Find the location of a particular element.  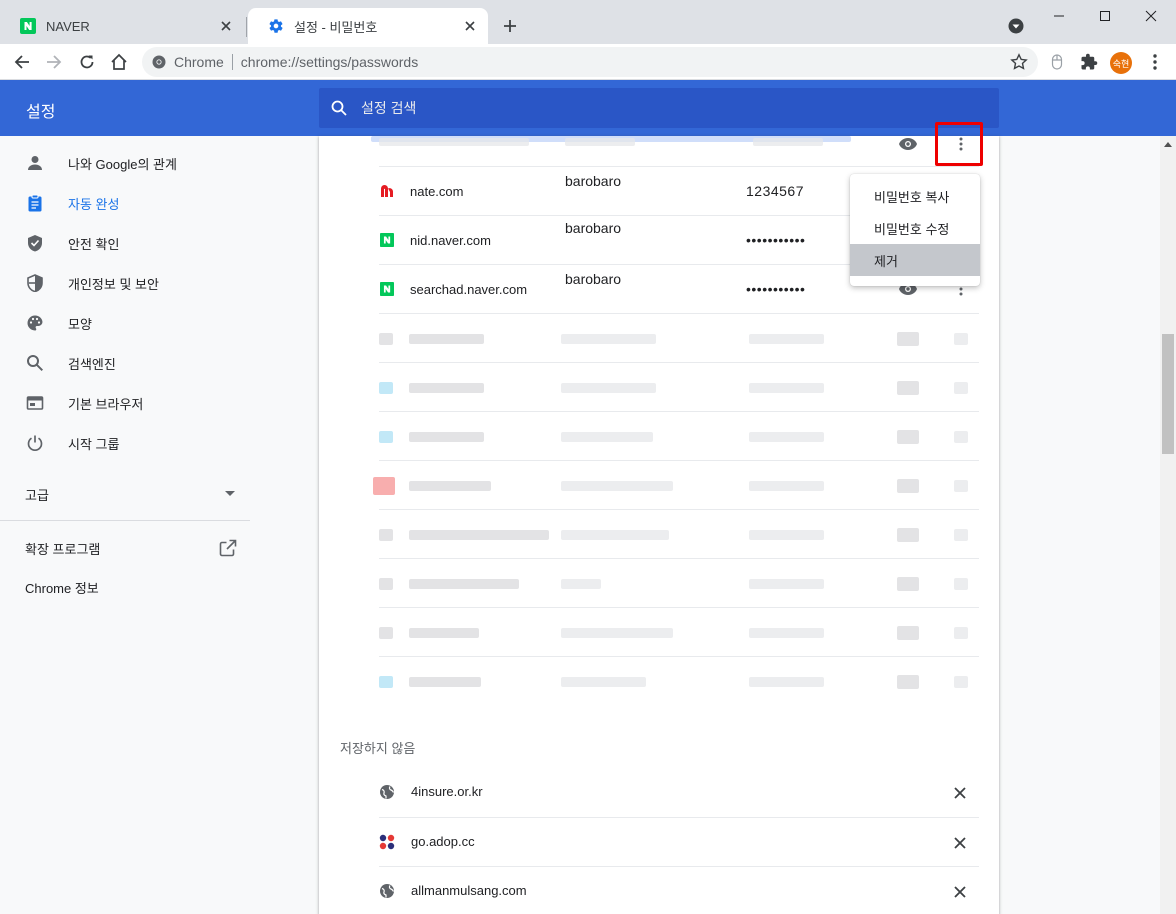

globe-icon is located at coordinates (387, 891).